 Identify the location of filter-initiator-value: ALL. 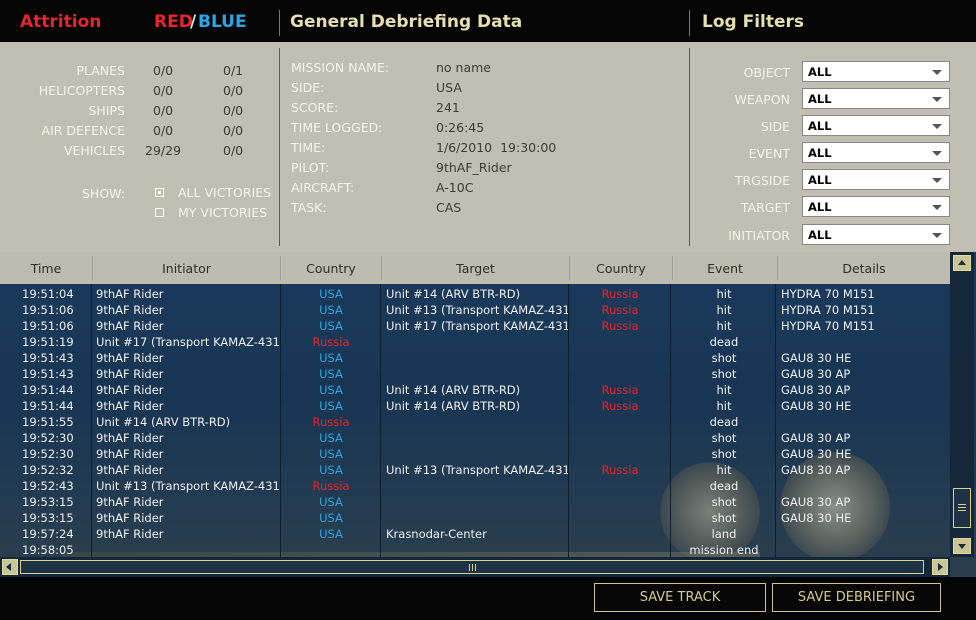
(820, 235).